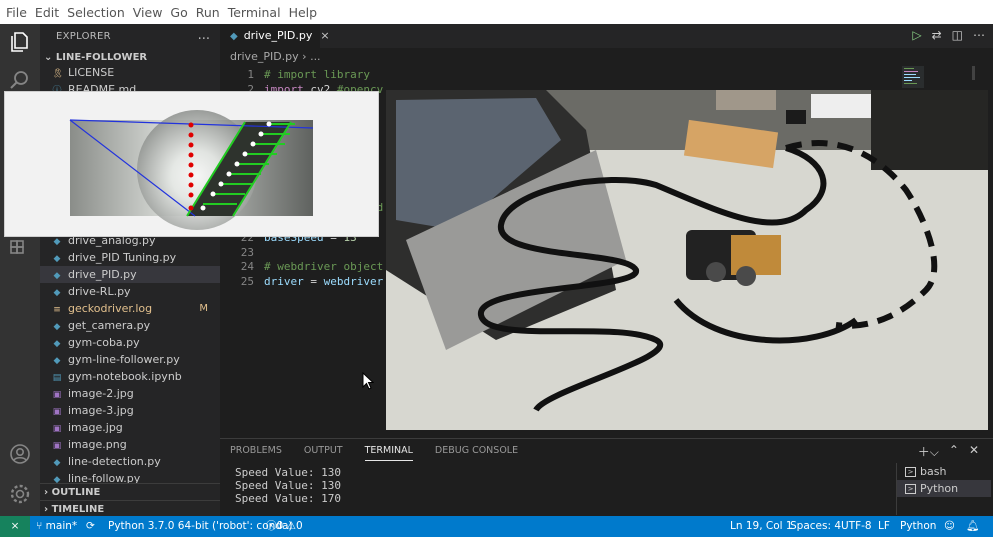  Describe the element at coordinates (761, 526) in the screenshot. I see `cursor-position: Ln 19, Col 1` at that location.